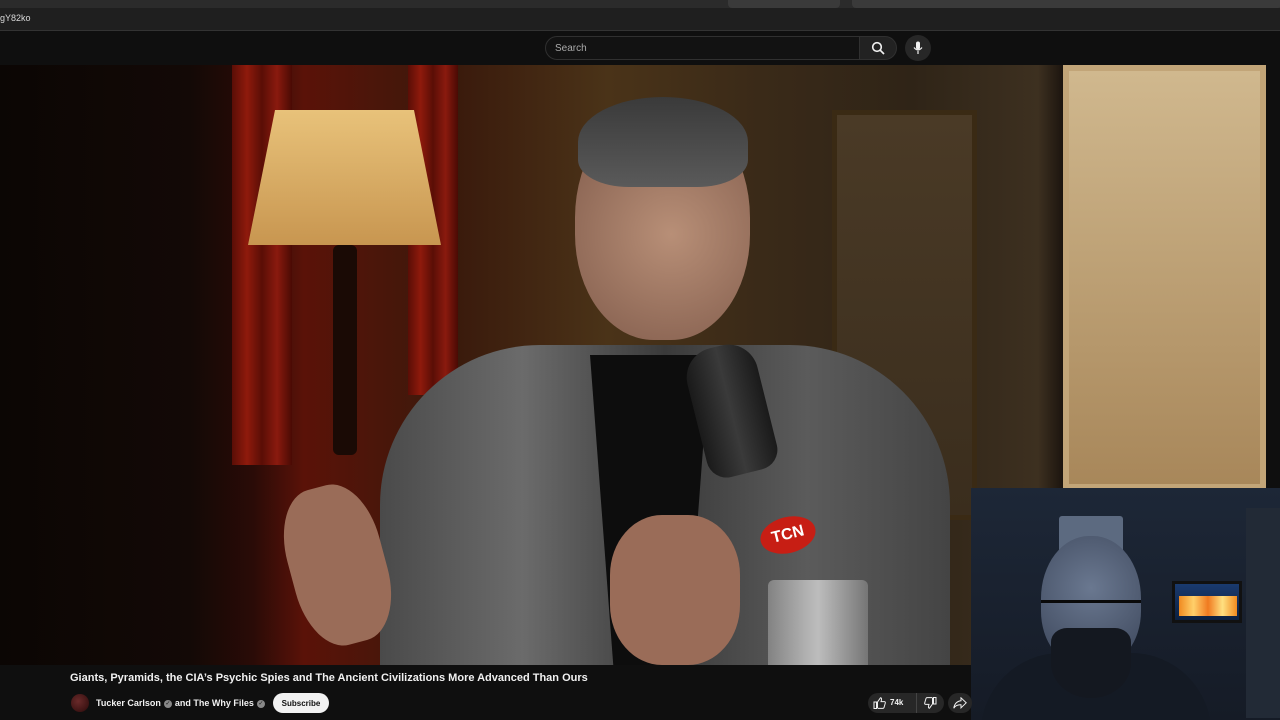 This screenshot has height=720, width=1280. I want to click on channel-name-primary: Tucker Carlson, so click(128, 703).